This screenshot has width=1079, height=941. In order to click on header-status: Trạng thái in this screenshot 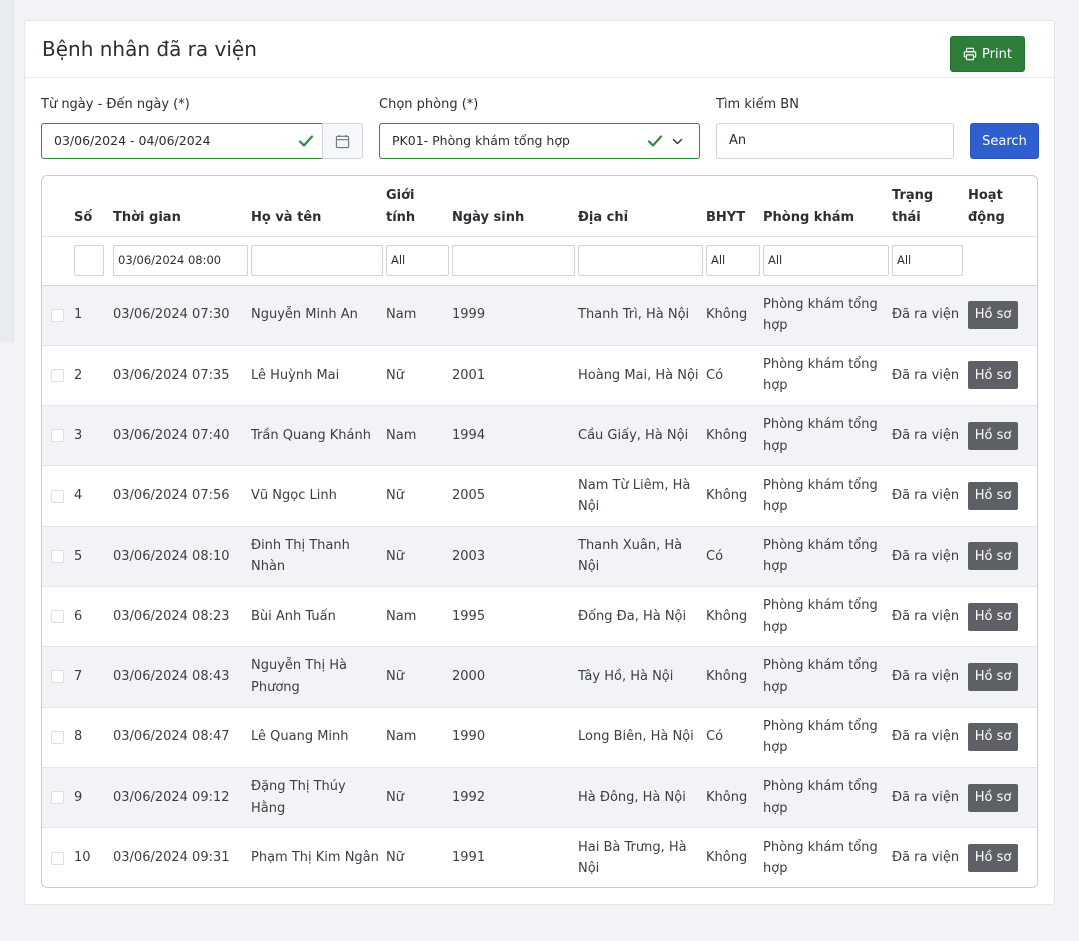, I will do `click(930, 206)`.